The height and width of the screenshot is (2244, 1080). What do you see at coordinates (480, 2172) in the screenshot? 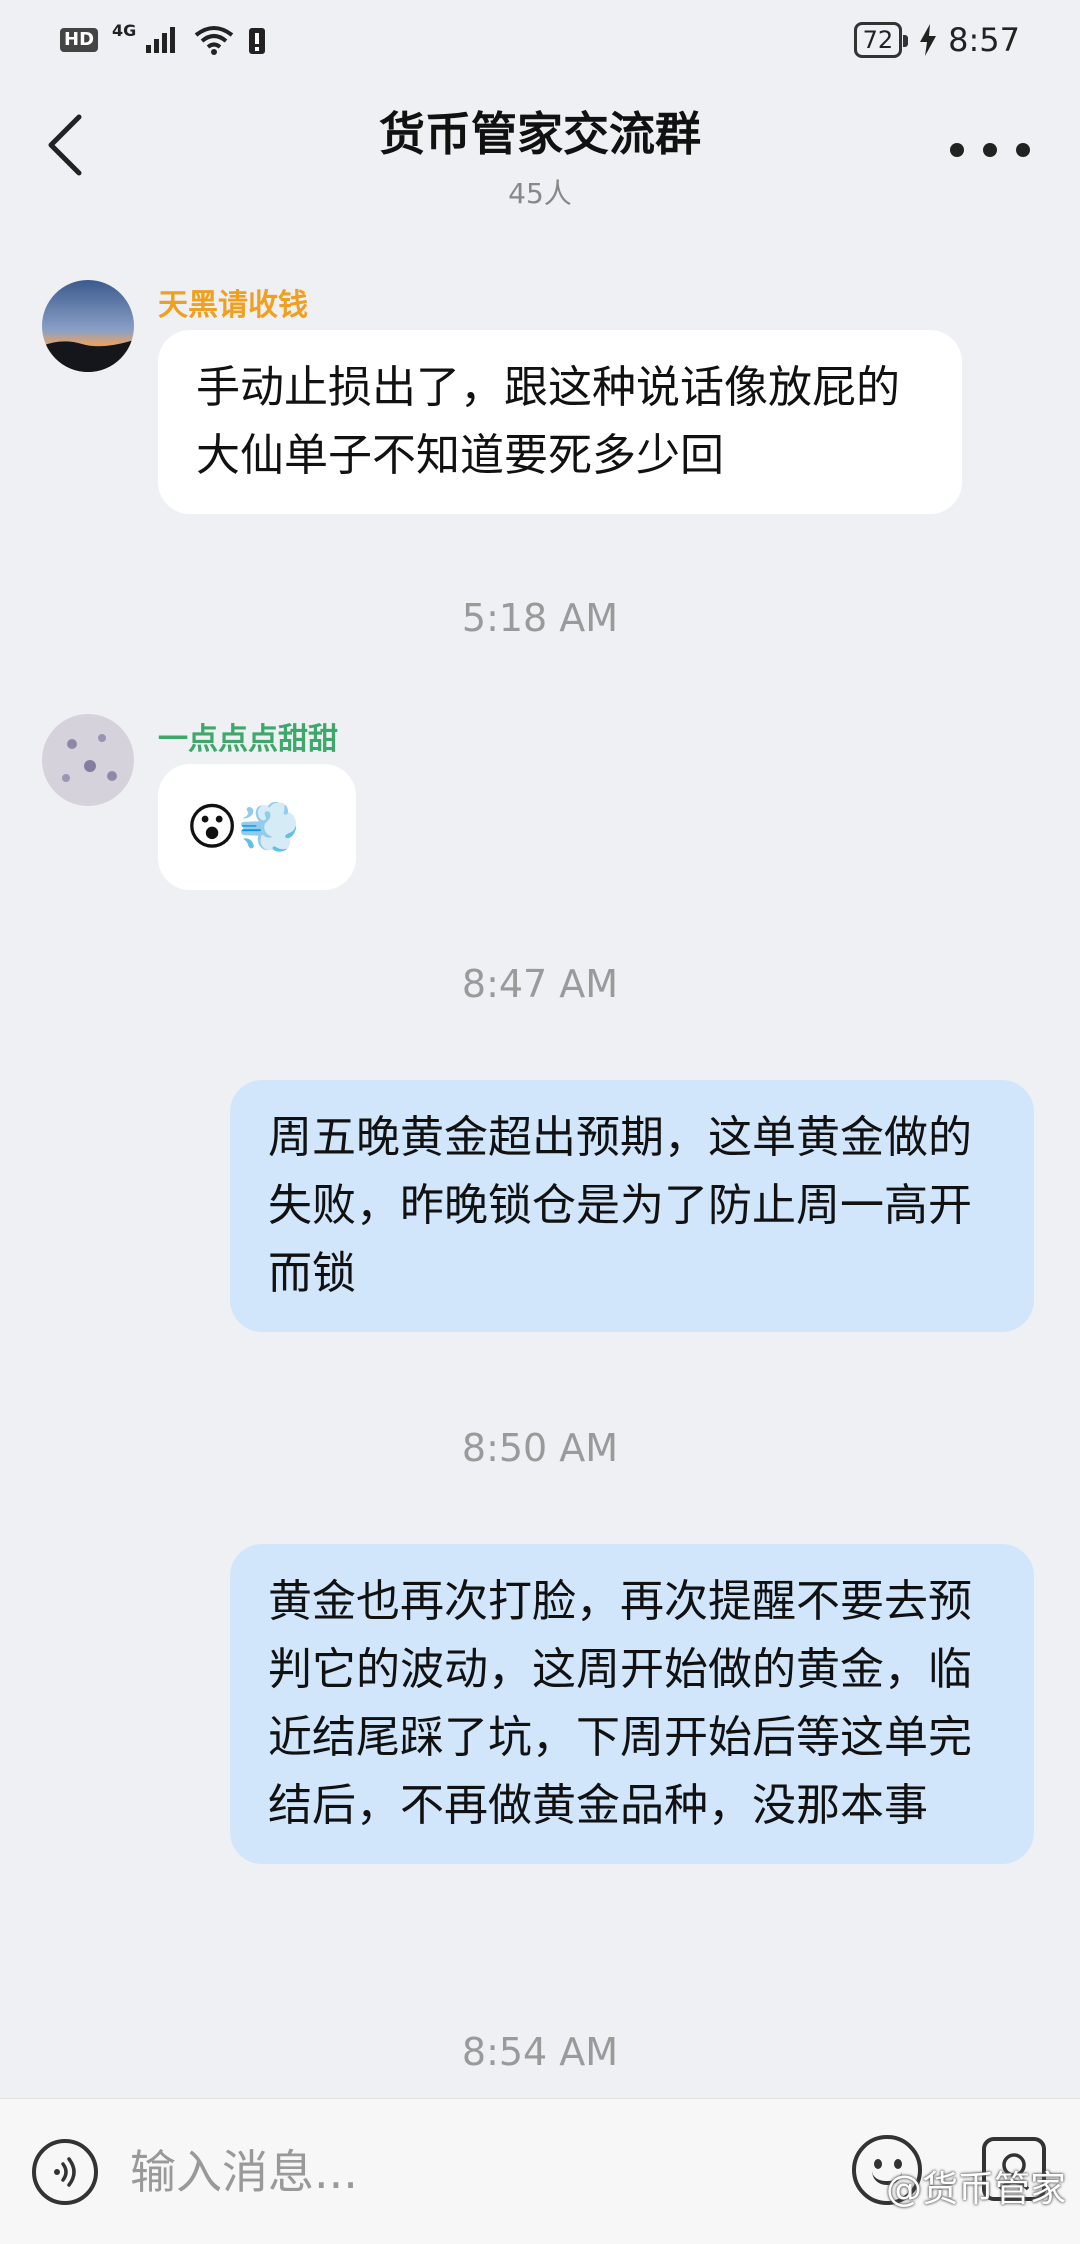
I see `message-input` at bounding box center [480, 2172].